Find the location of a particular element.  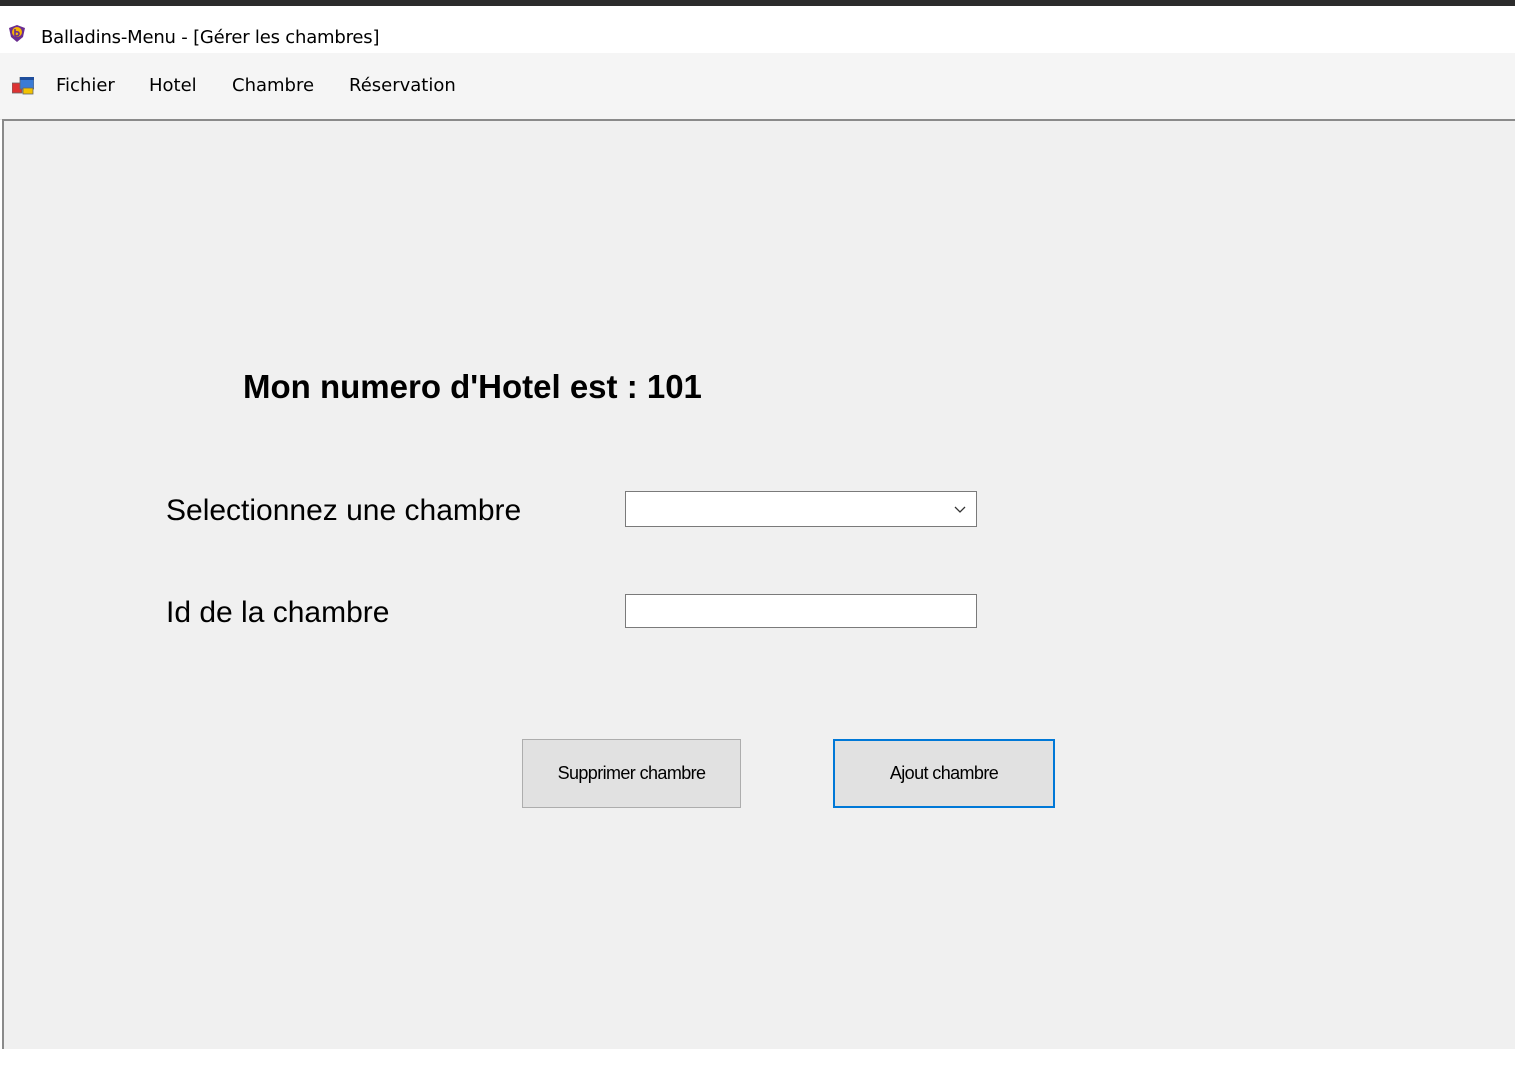

room-id-input is located at coordinates (801, 611).